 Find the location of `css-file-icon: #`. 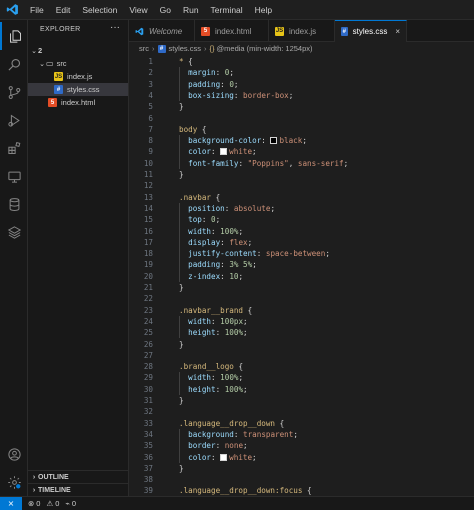

css-file-icon: # is located at coordinates (161, 48).